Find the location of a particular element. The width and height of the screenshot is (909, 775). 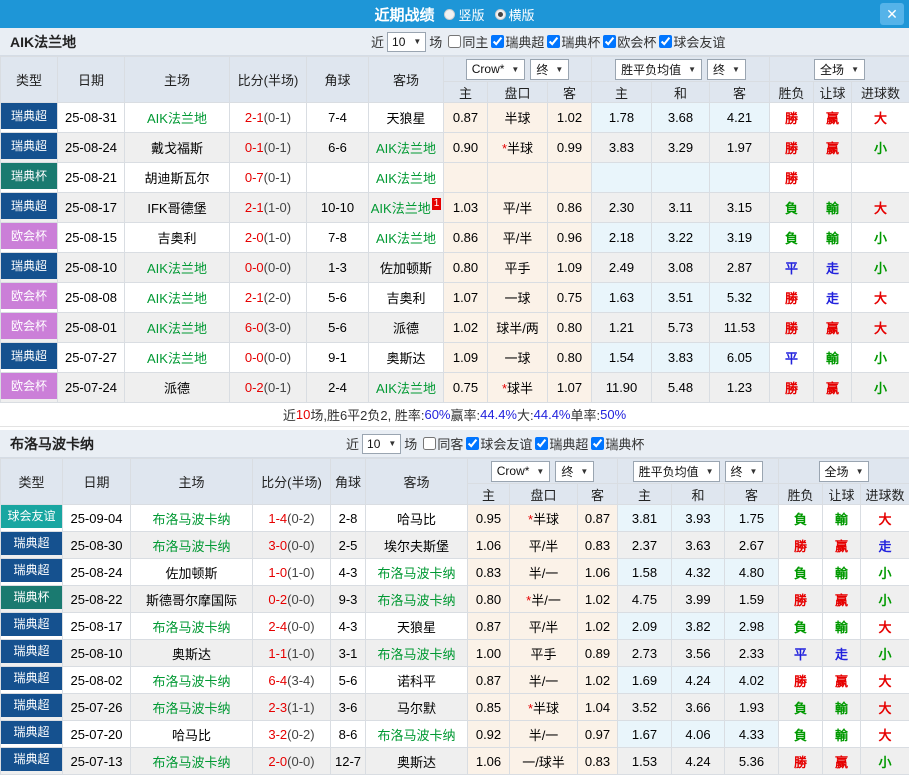

handicap-result: 輸 is located at coordinates (842, 518).